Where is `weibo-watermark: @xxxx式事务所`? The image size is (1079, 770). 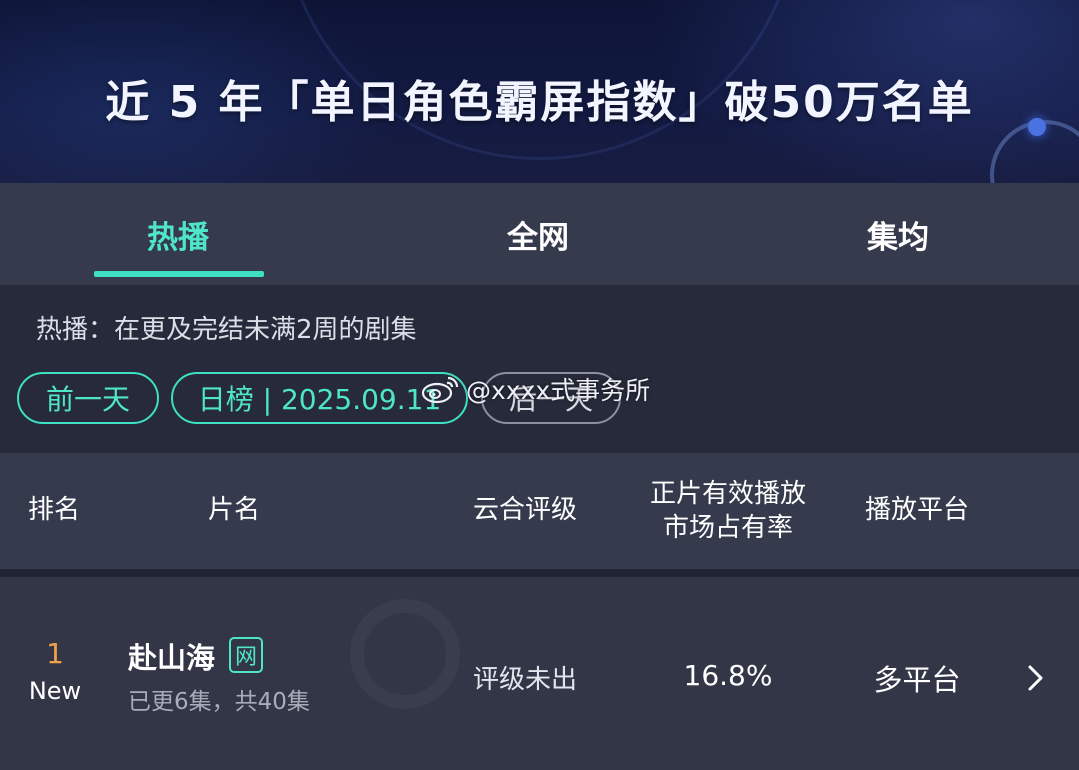
weibo-watermark: @xxxx式事务所 is located at coordinates (535, 389).